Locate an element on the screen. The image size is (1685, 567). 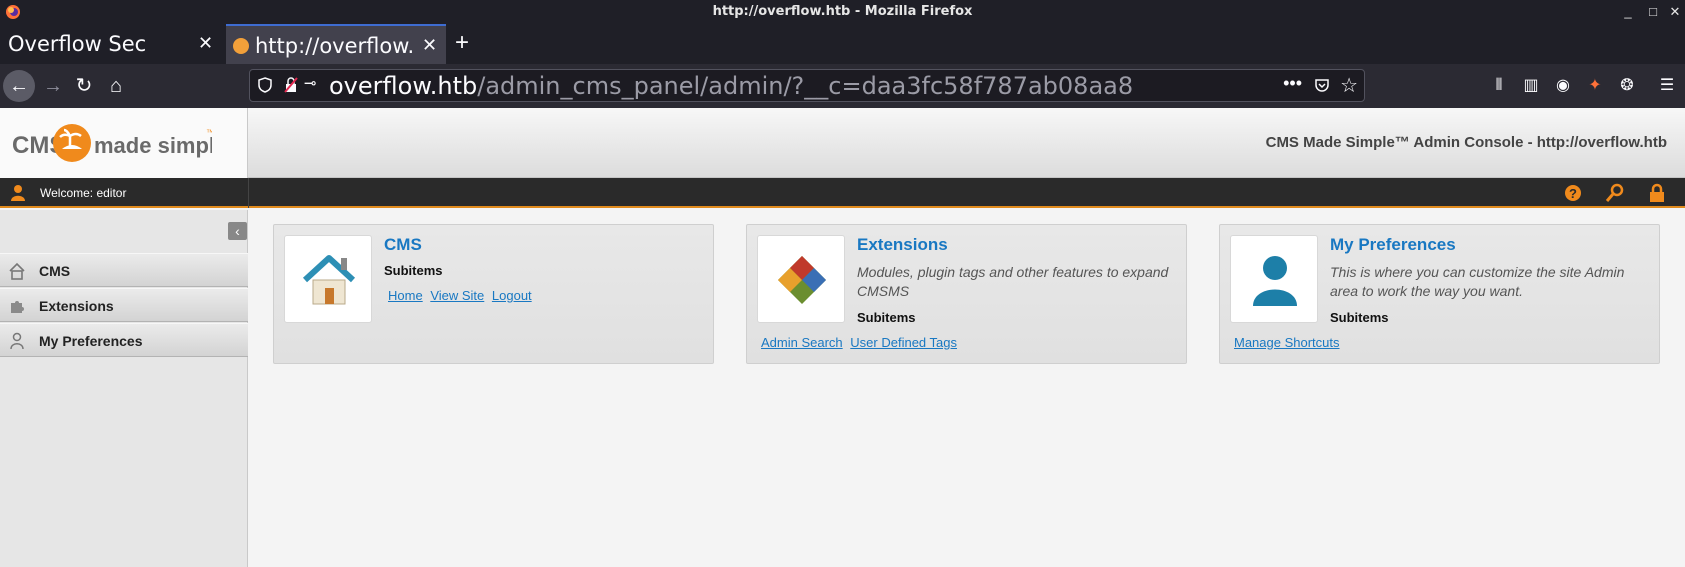
tab-title: http://overflow.htb/a is located at coordinates (334, 46).